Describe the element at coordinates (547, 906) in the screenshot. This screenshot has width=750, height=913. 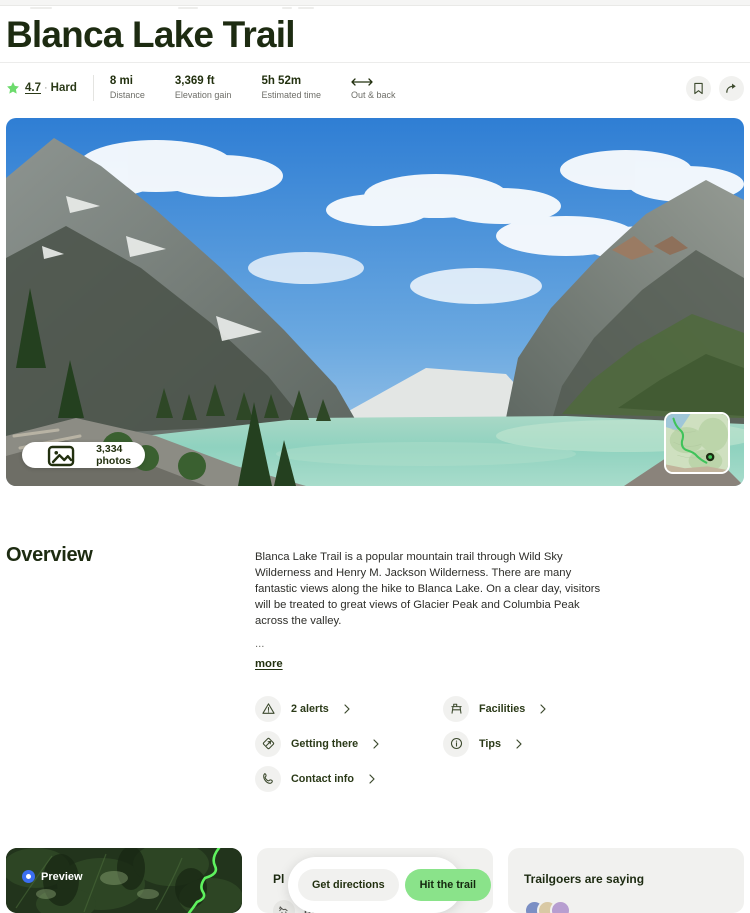
I see `reviewer-avatars` at that location.